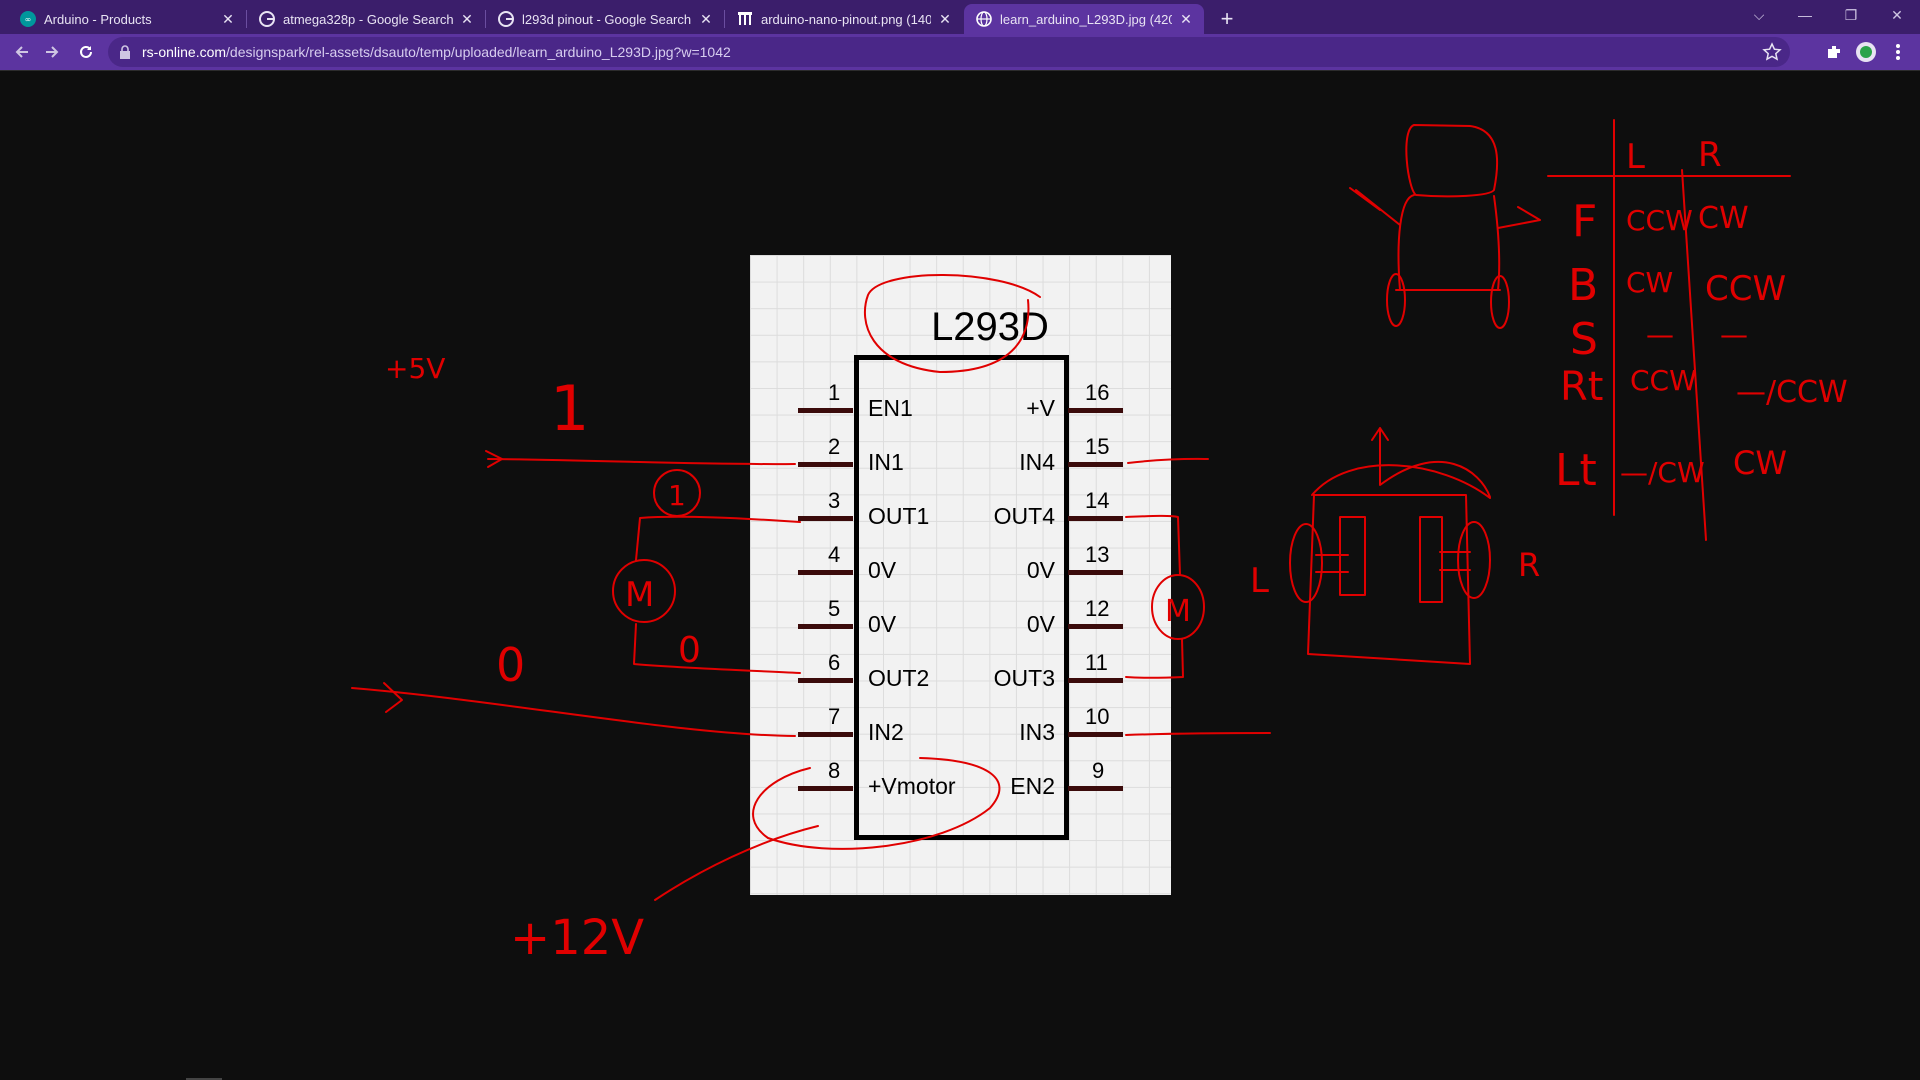 Image resolution: width=1920 pixels, height=1080 pixels. I want to click on tab-nano-pinout: arduino-nano-pinout.png (1400× ✕, so click(844, 19).